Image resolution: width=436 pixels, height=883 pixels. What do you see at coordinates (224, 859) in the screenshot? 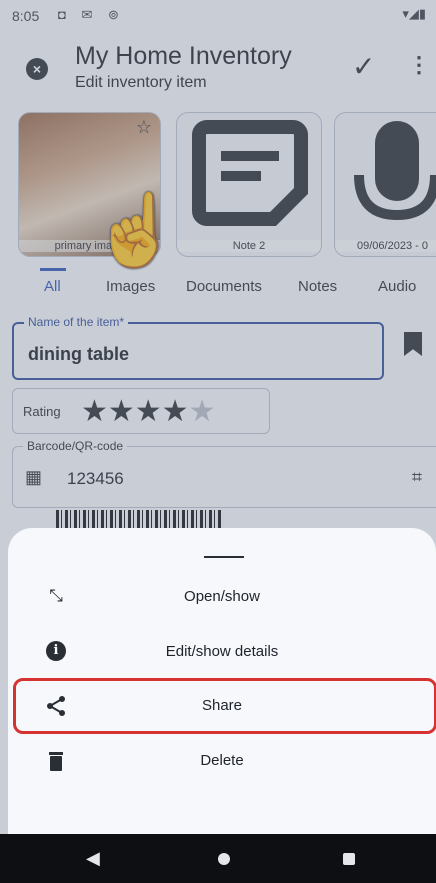
I see `home-icon` at bounding box center [224, 859].